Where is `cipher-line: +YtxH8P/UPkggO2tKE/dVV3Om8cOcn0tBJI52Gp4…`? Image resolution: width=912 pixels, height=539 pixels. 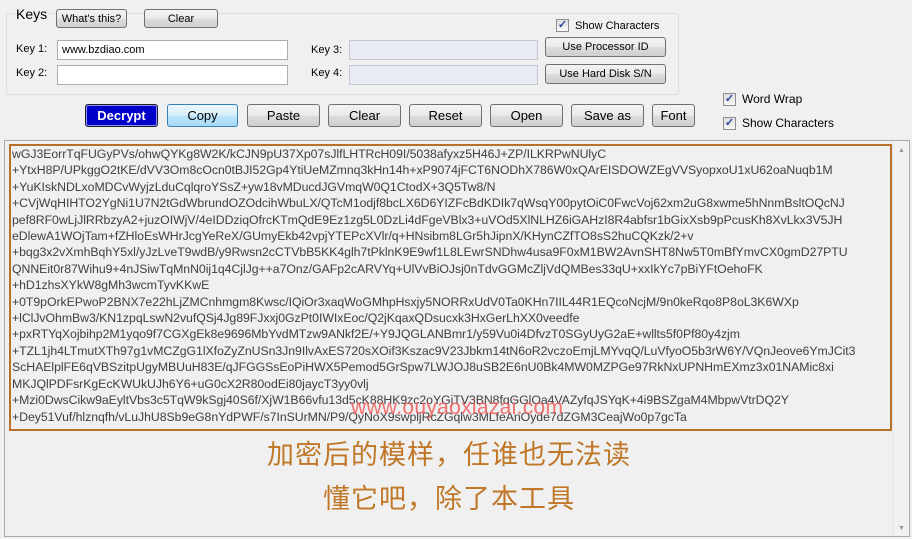 cipher-line: +YtxH8P/UPkggO2tKE/dVV3Om8cOcn0tBJI52Gp4… is located at coordinates (422, 170).